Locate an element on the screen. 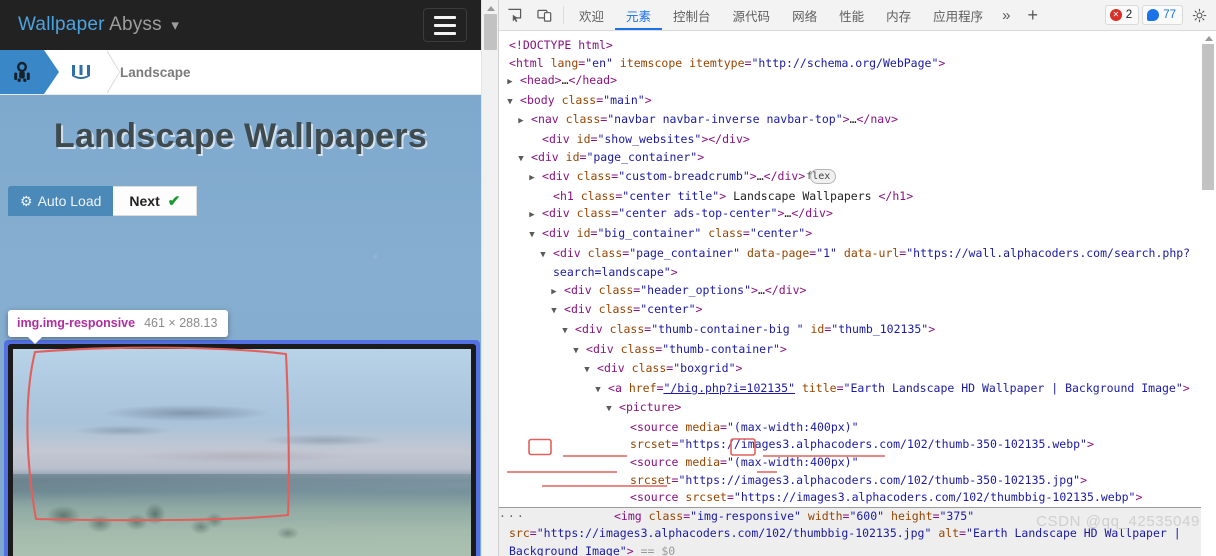 This screenshot has width=1216, height=556. dom-node-row: ▼ <div id="page_container"> is located at coordinates (857, 159).